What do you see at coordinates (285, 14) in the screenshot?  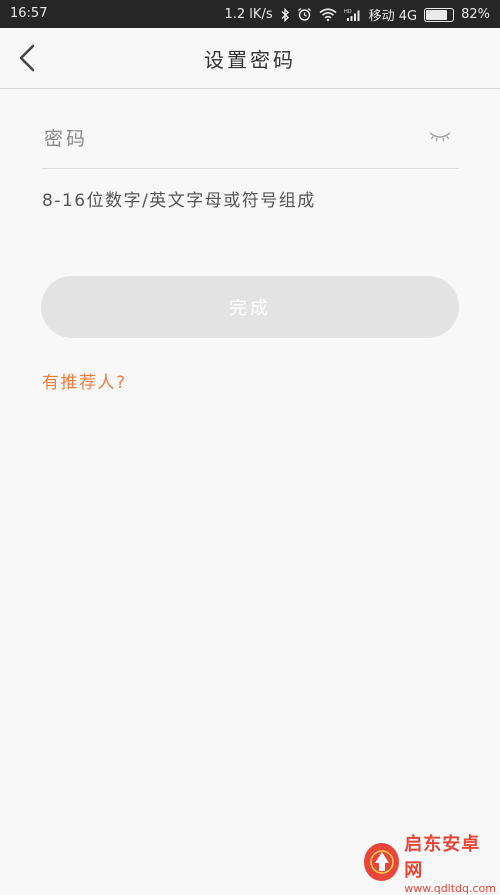 I see `bluetooth-icon` at bounding box center [285, 14].